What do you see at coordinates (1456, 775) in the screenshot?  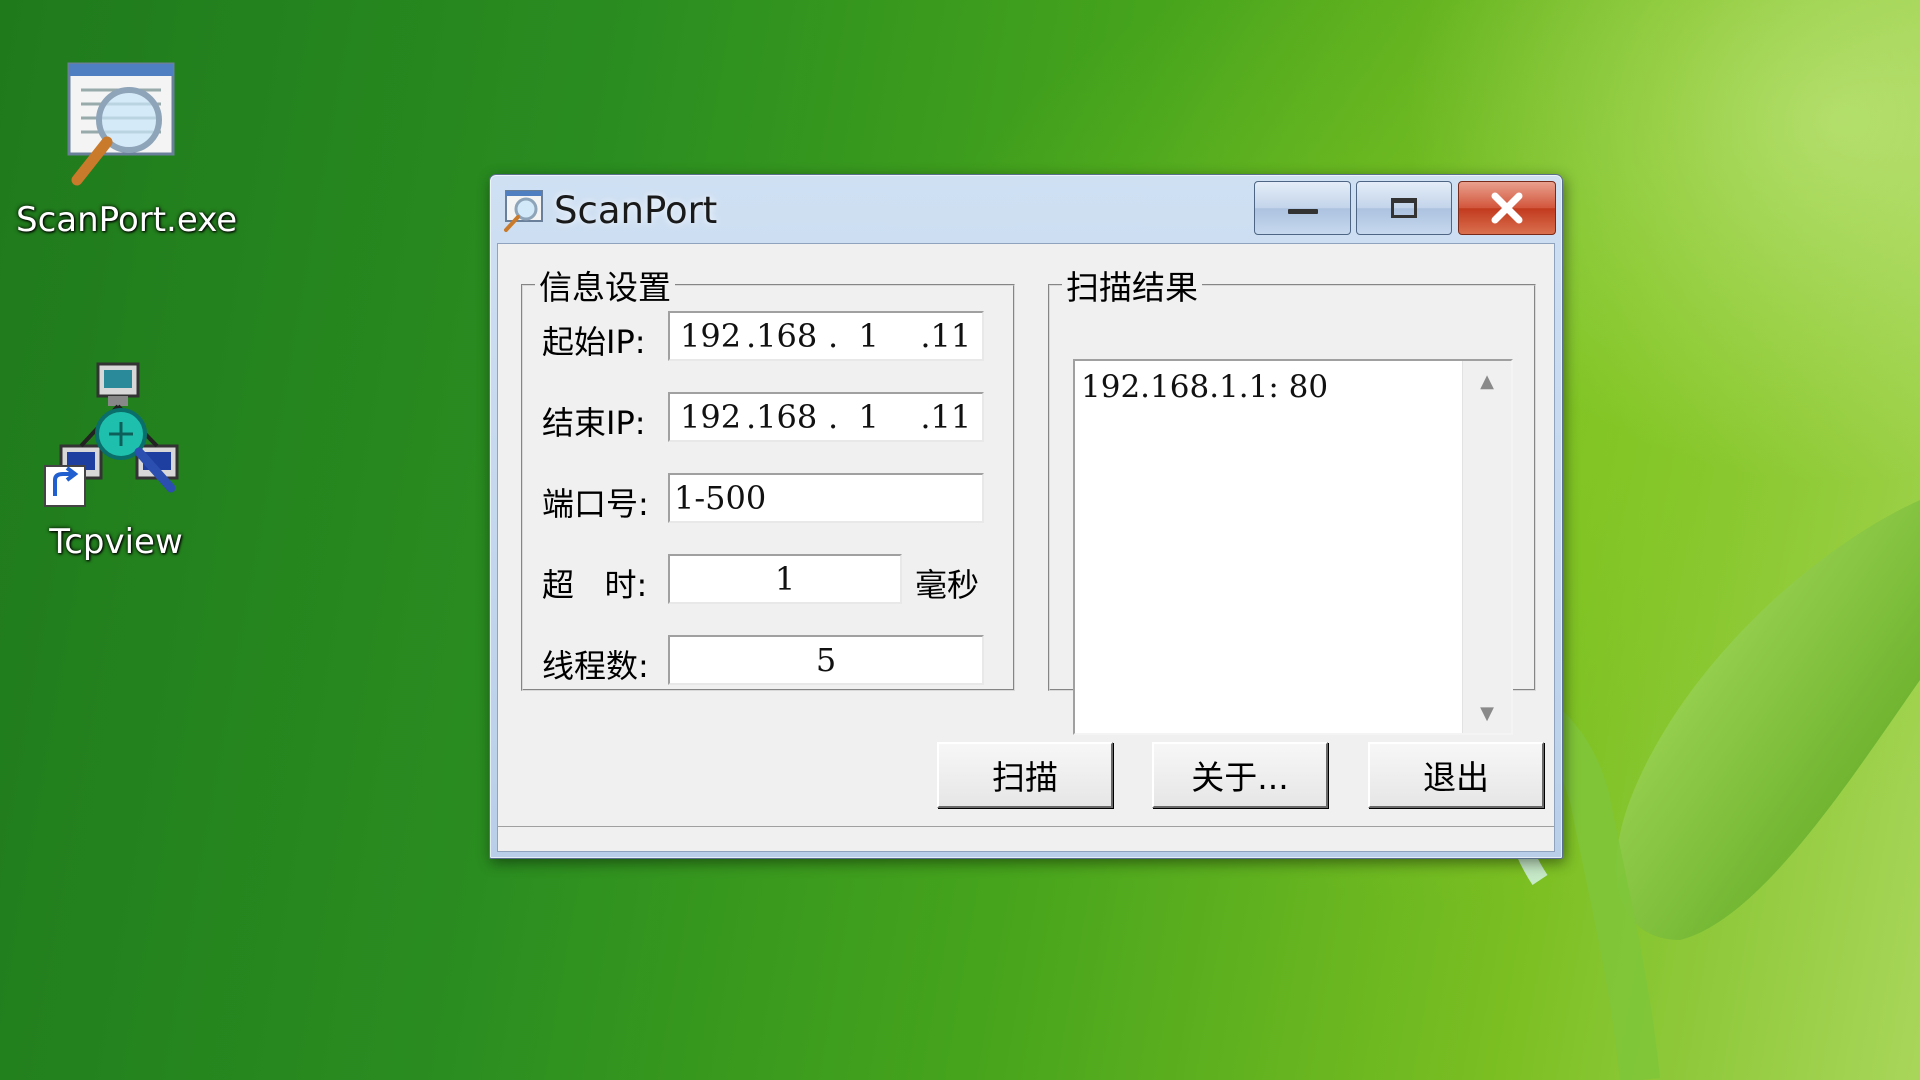 I see `exit-button: 退出` at bounding box center [1456, 775].